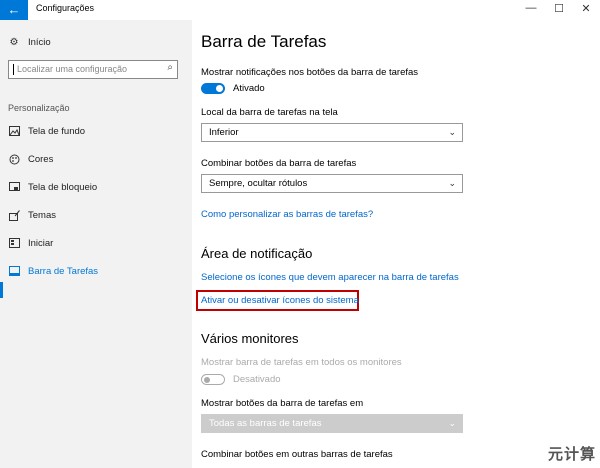 The width and height of the screenshot is (600, 468). Describe the element at coordinates (1, 290) in the screenshot. I see `active-indicator` at that location.